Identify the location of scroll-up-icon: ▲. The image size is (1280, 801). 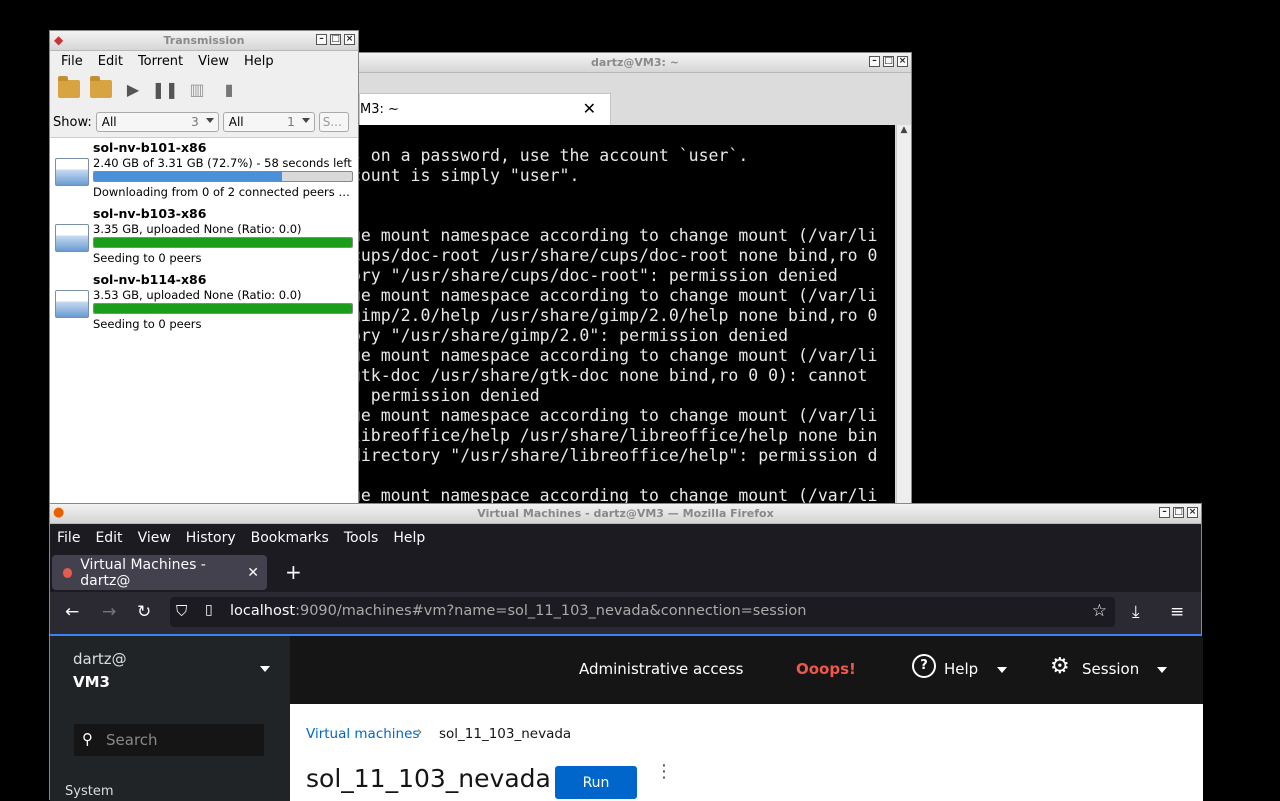
(904, 130).